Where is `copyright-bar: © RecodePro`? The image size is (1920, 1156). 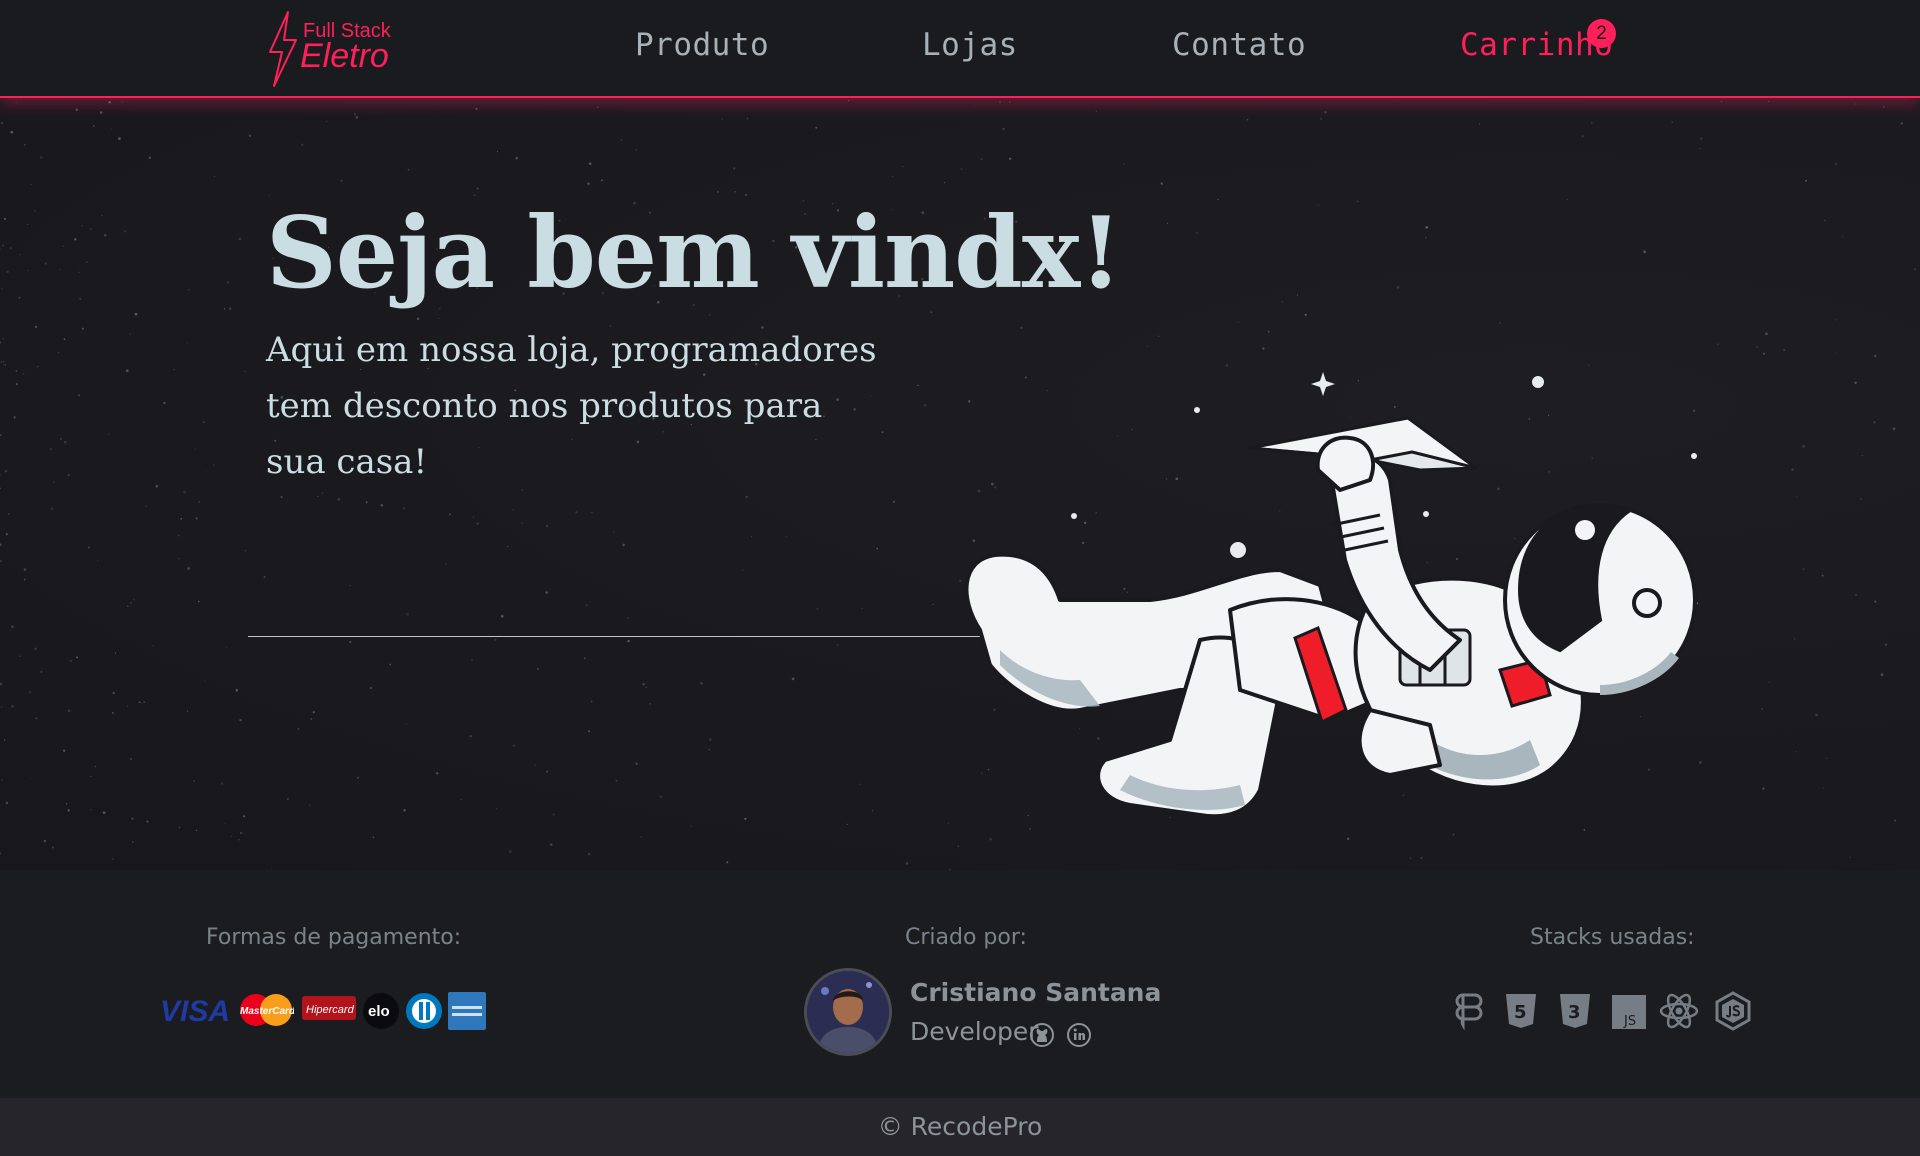 copyright-bar: © RecodePro is located at coordinates (960, 1127).